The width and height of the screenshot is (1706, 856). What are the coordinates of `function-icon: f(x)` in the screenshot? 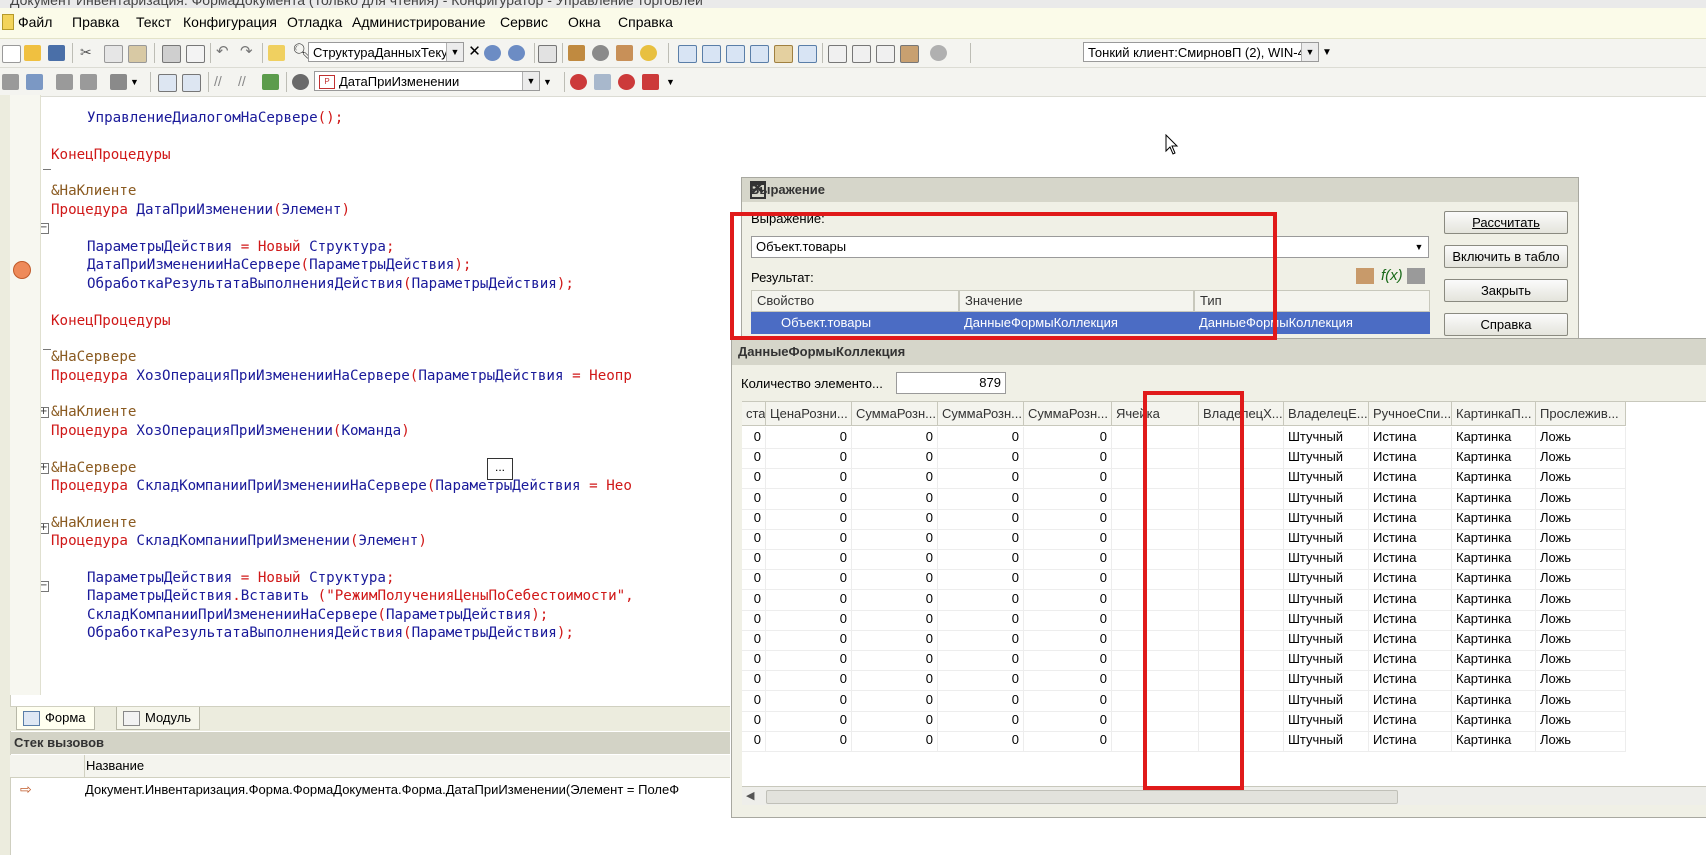 It's located at (1392, 275).